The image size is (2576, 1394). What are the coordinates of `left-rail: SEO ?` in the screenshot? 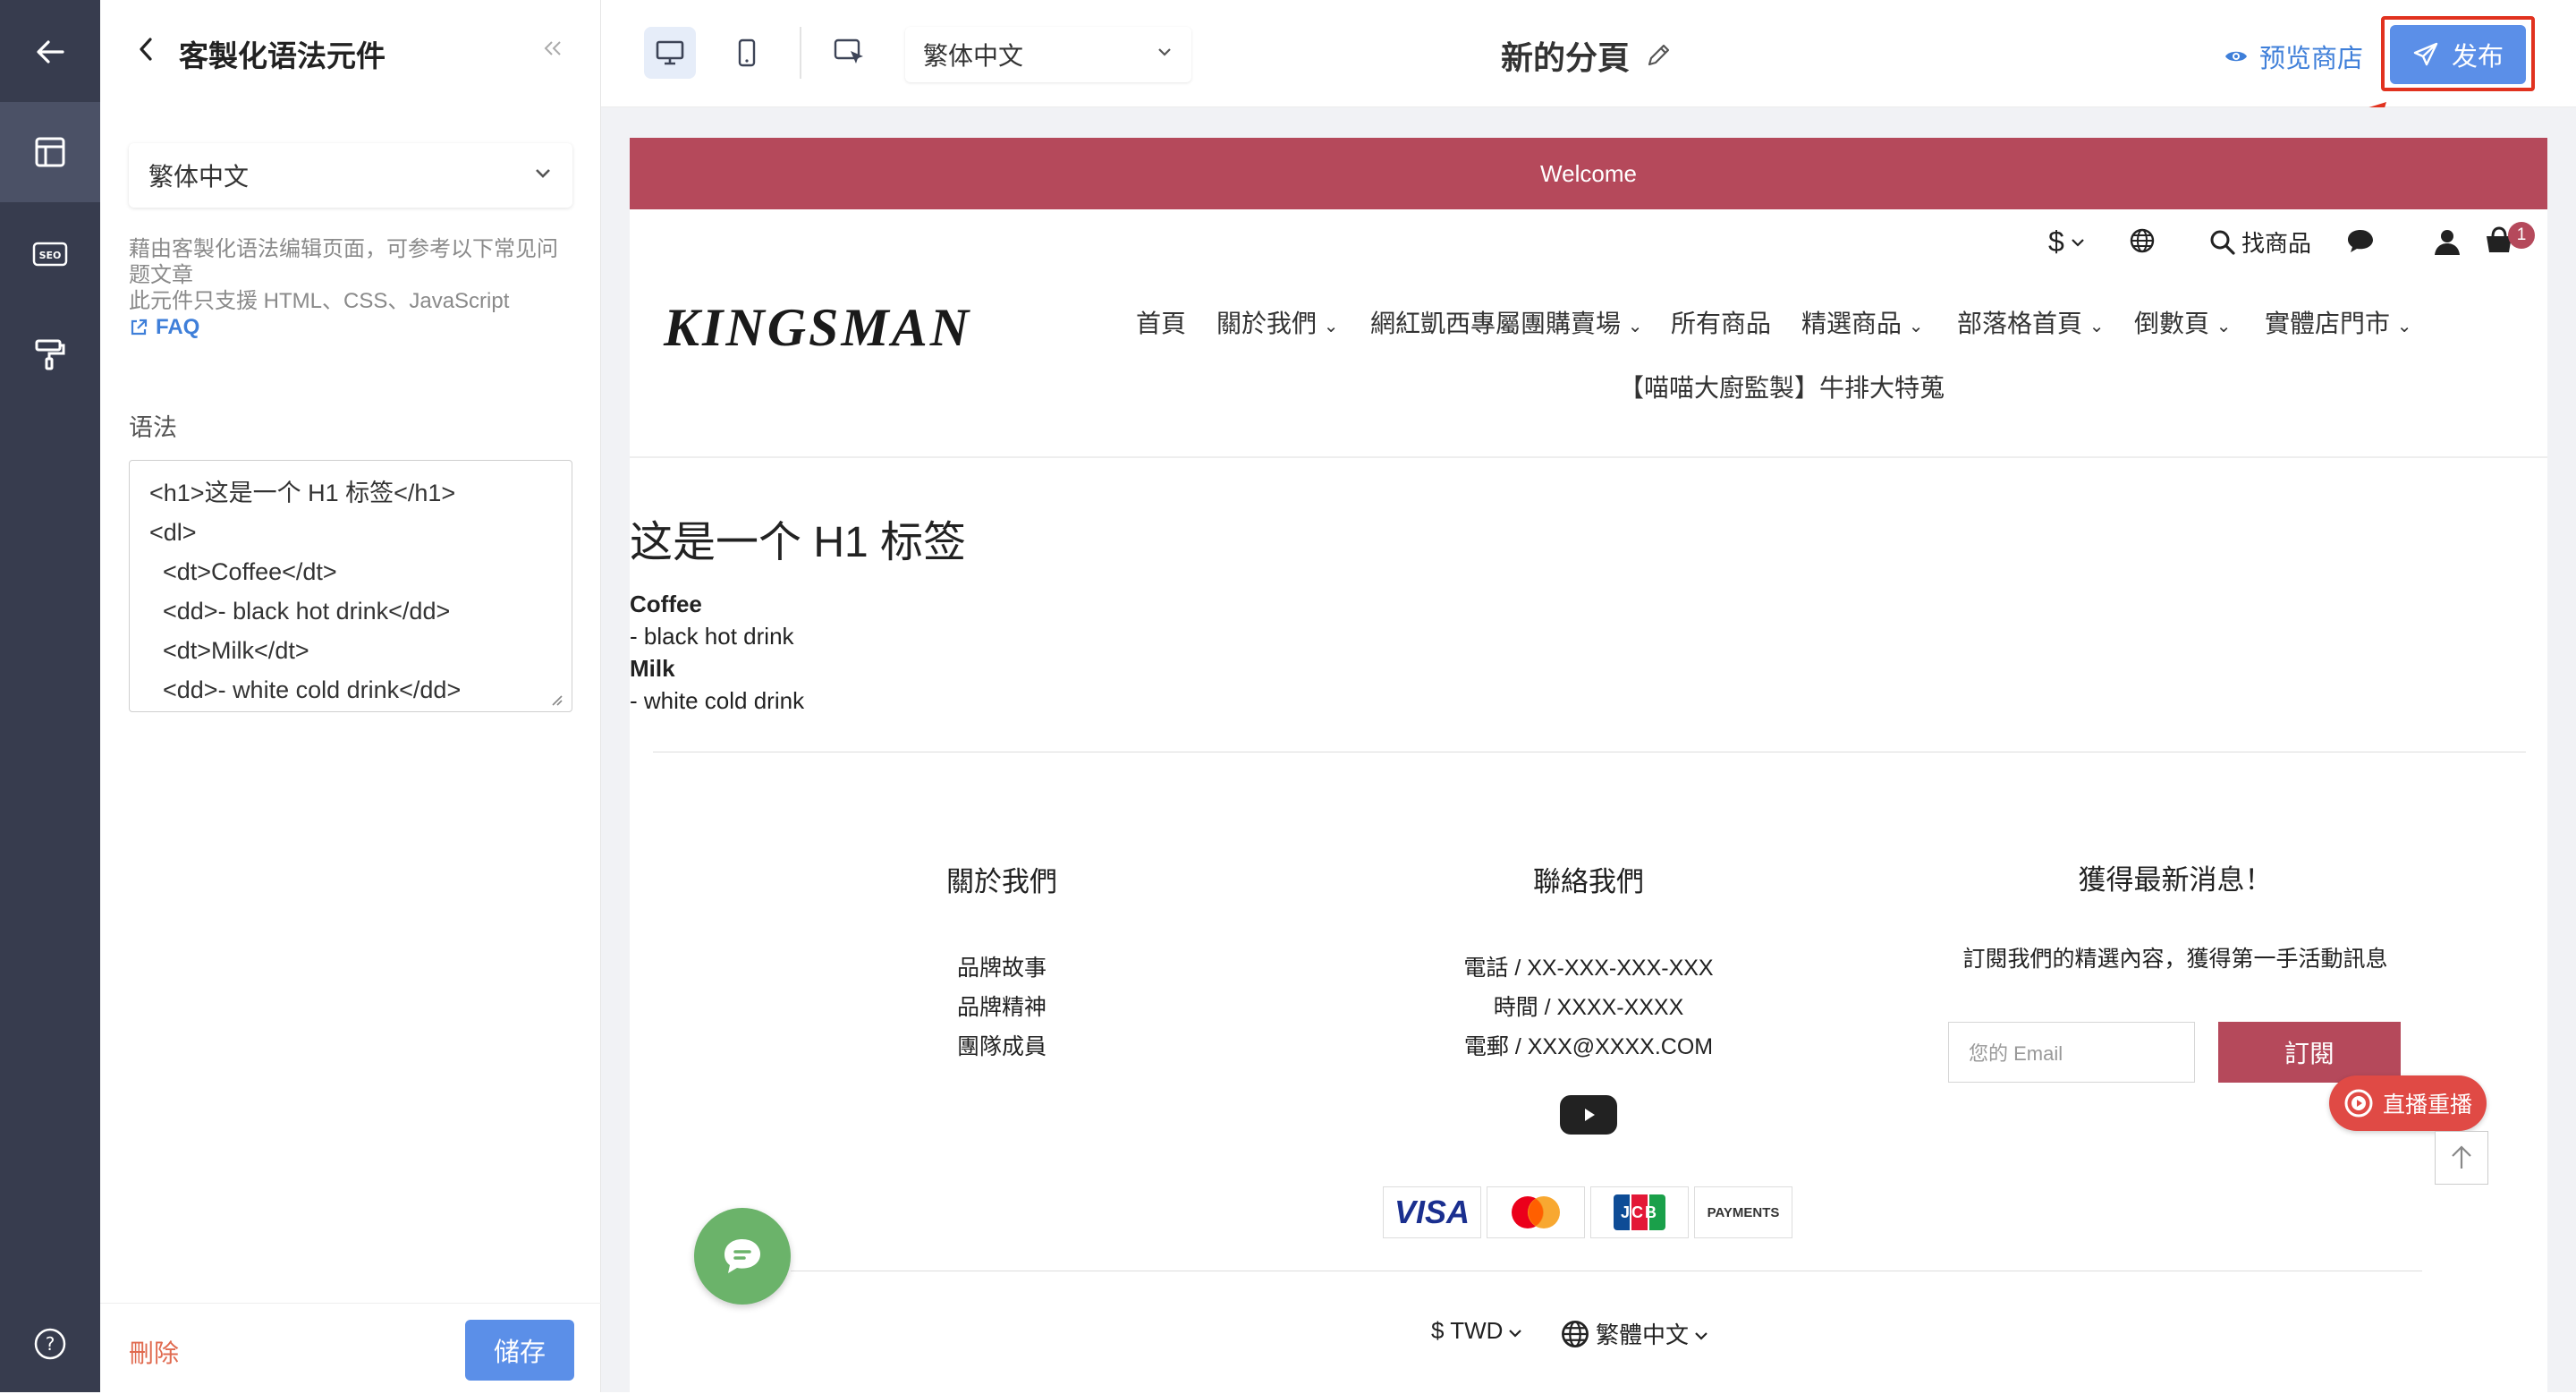 It's located at (50, 696).